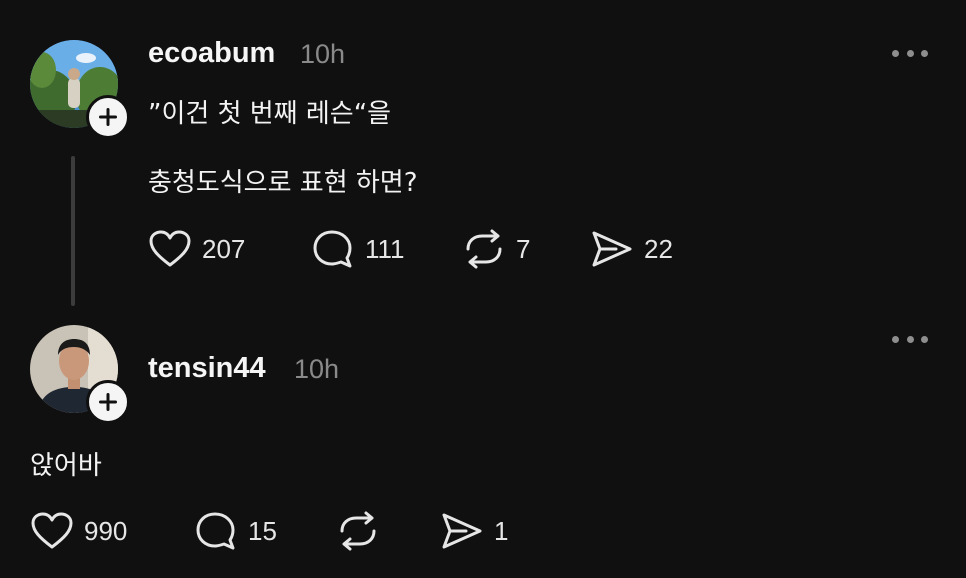  Describe the element at coordinates (262, 530) in the screenshot. I see `reply-count: 15` at that location.